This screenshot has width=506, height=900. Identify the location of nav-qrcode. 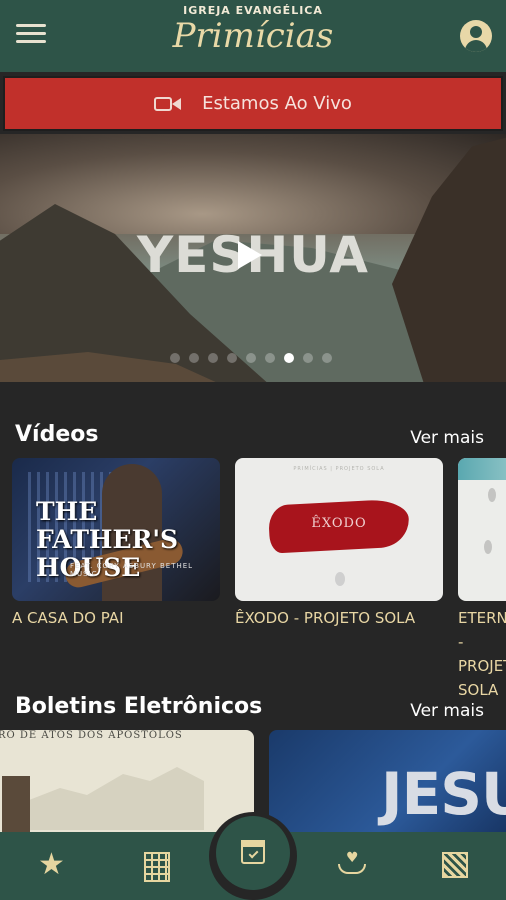
(456, 866).